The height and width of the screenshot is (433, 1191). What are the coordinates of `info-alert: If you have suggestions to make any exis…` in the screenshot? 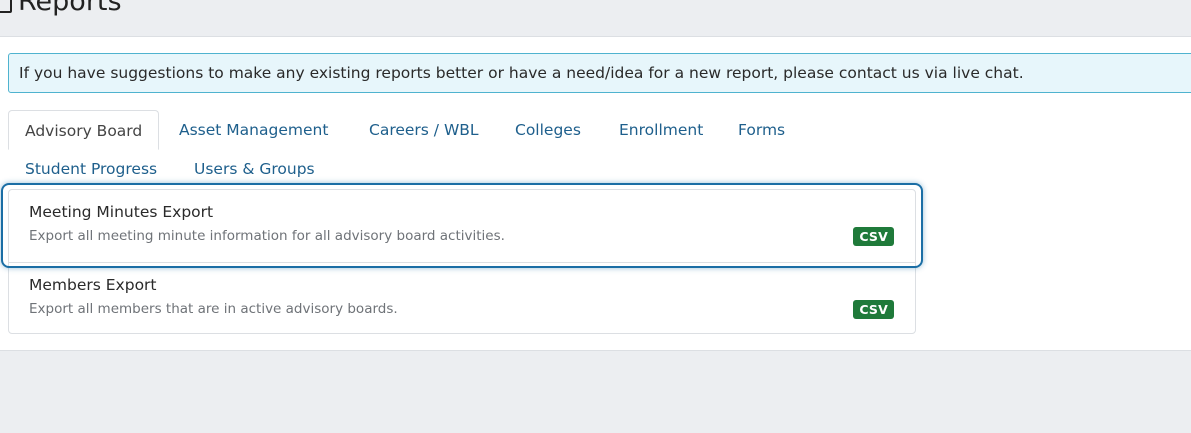 It's located at (599, 73).